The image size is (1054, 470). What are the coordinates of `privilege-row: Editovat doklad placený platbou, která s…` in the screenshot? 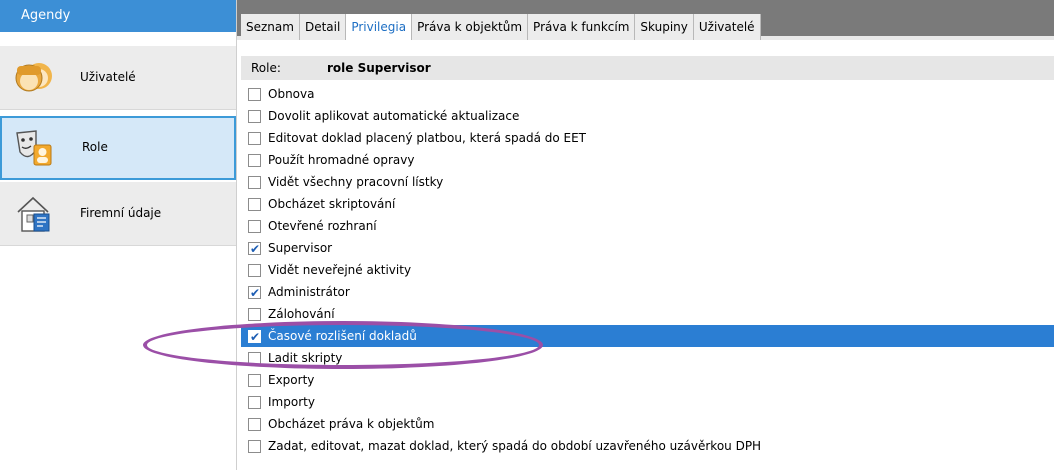 It's located at (647, 138).